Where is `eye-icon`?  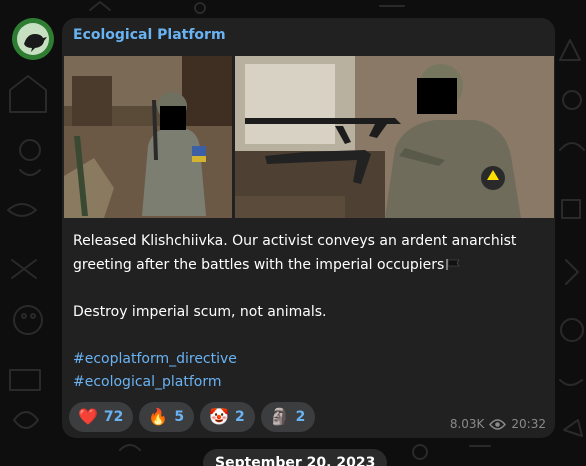
eye-icon is located at coordinates (498, 424).